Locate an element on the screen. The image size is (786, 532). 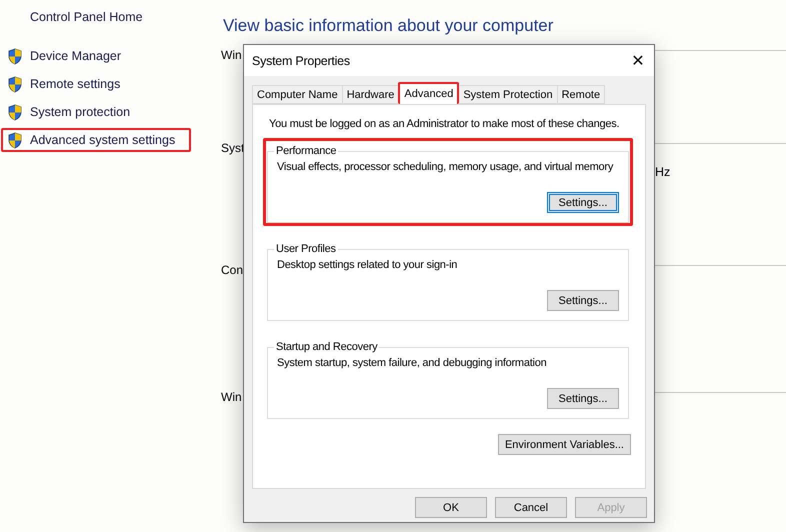
tab: Hardware is located at coordinates (371, 94).